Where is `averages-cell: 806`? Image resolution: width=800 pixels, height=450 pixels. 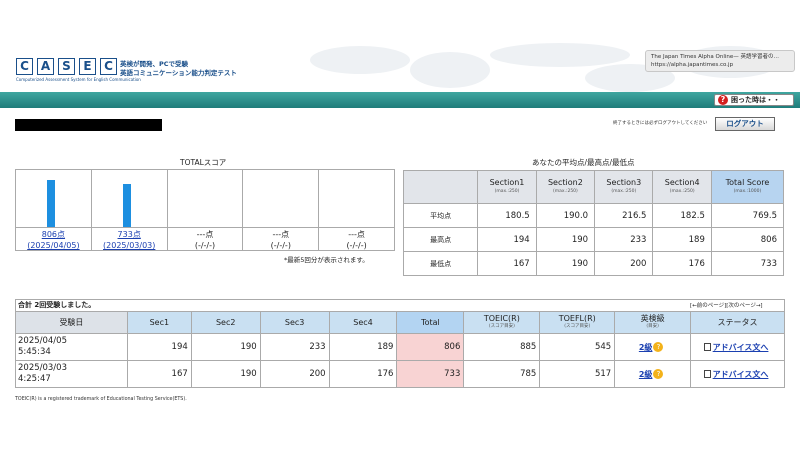
averages-cell: 806 is located at coordinates (747, 239).